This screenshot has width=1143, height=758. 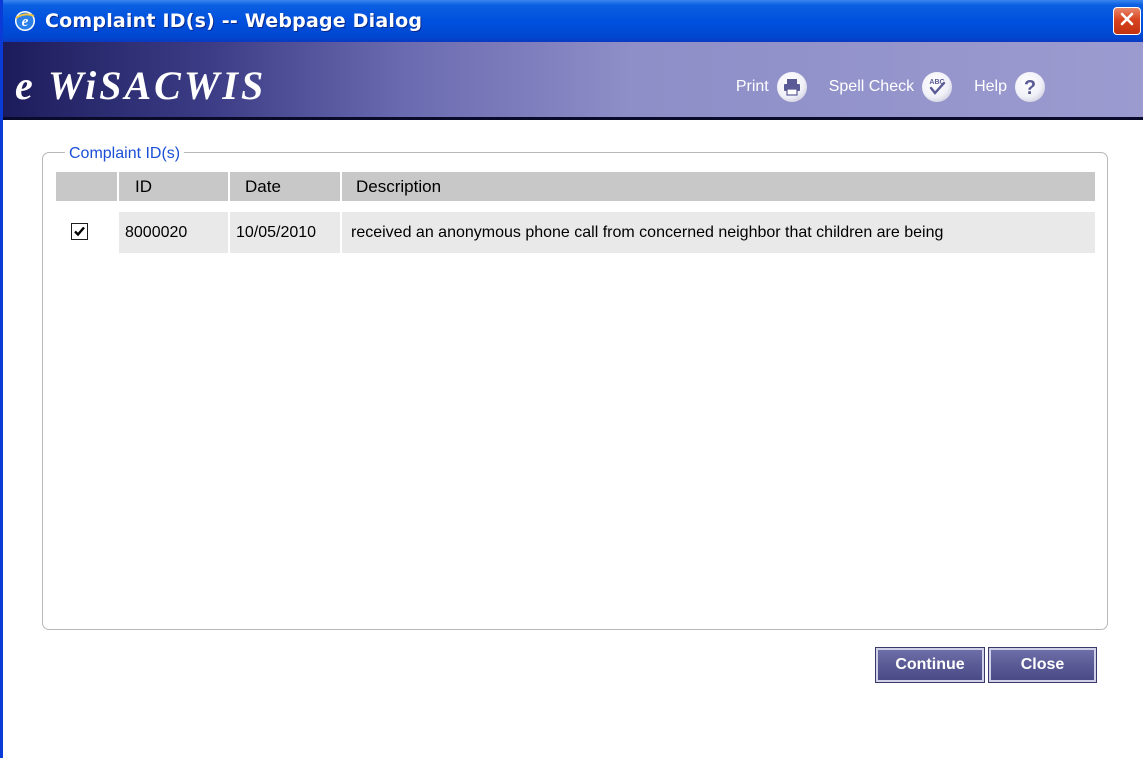 What do you see at coordinates (263, 186) in the screenshot?
I see `header-date: Date` at bounding box center [263, 186].